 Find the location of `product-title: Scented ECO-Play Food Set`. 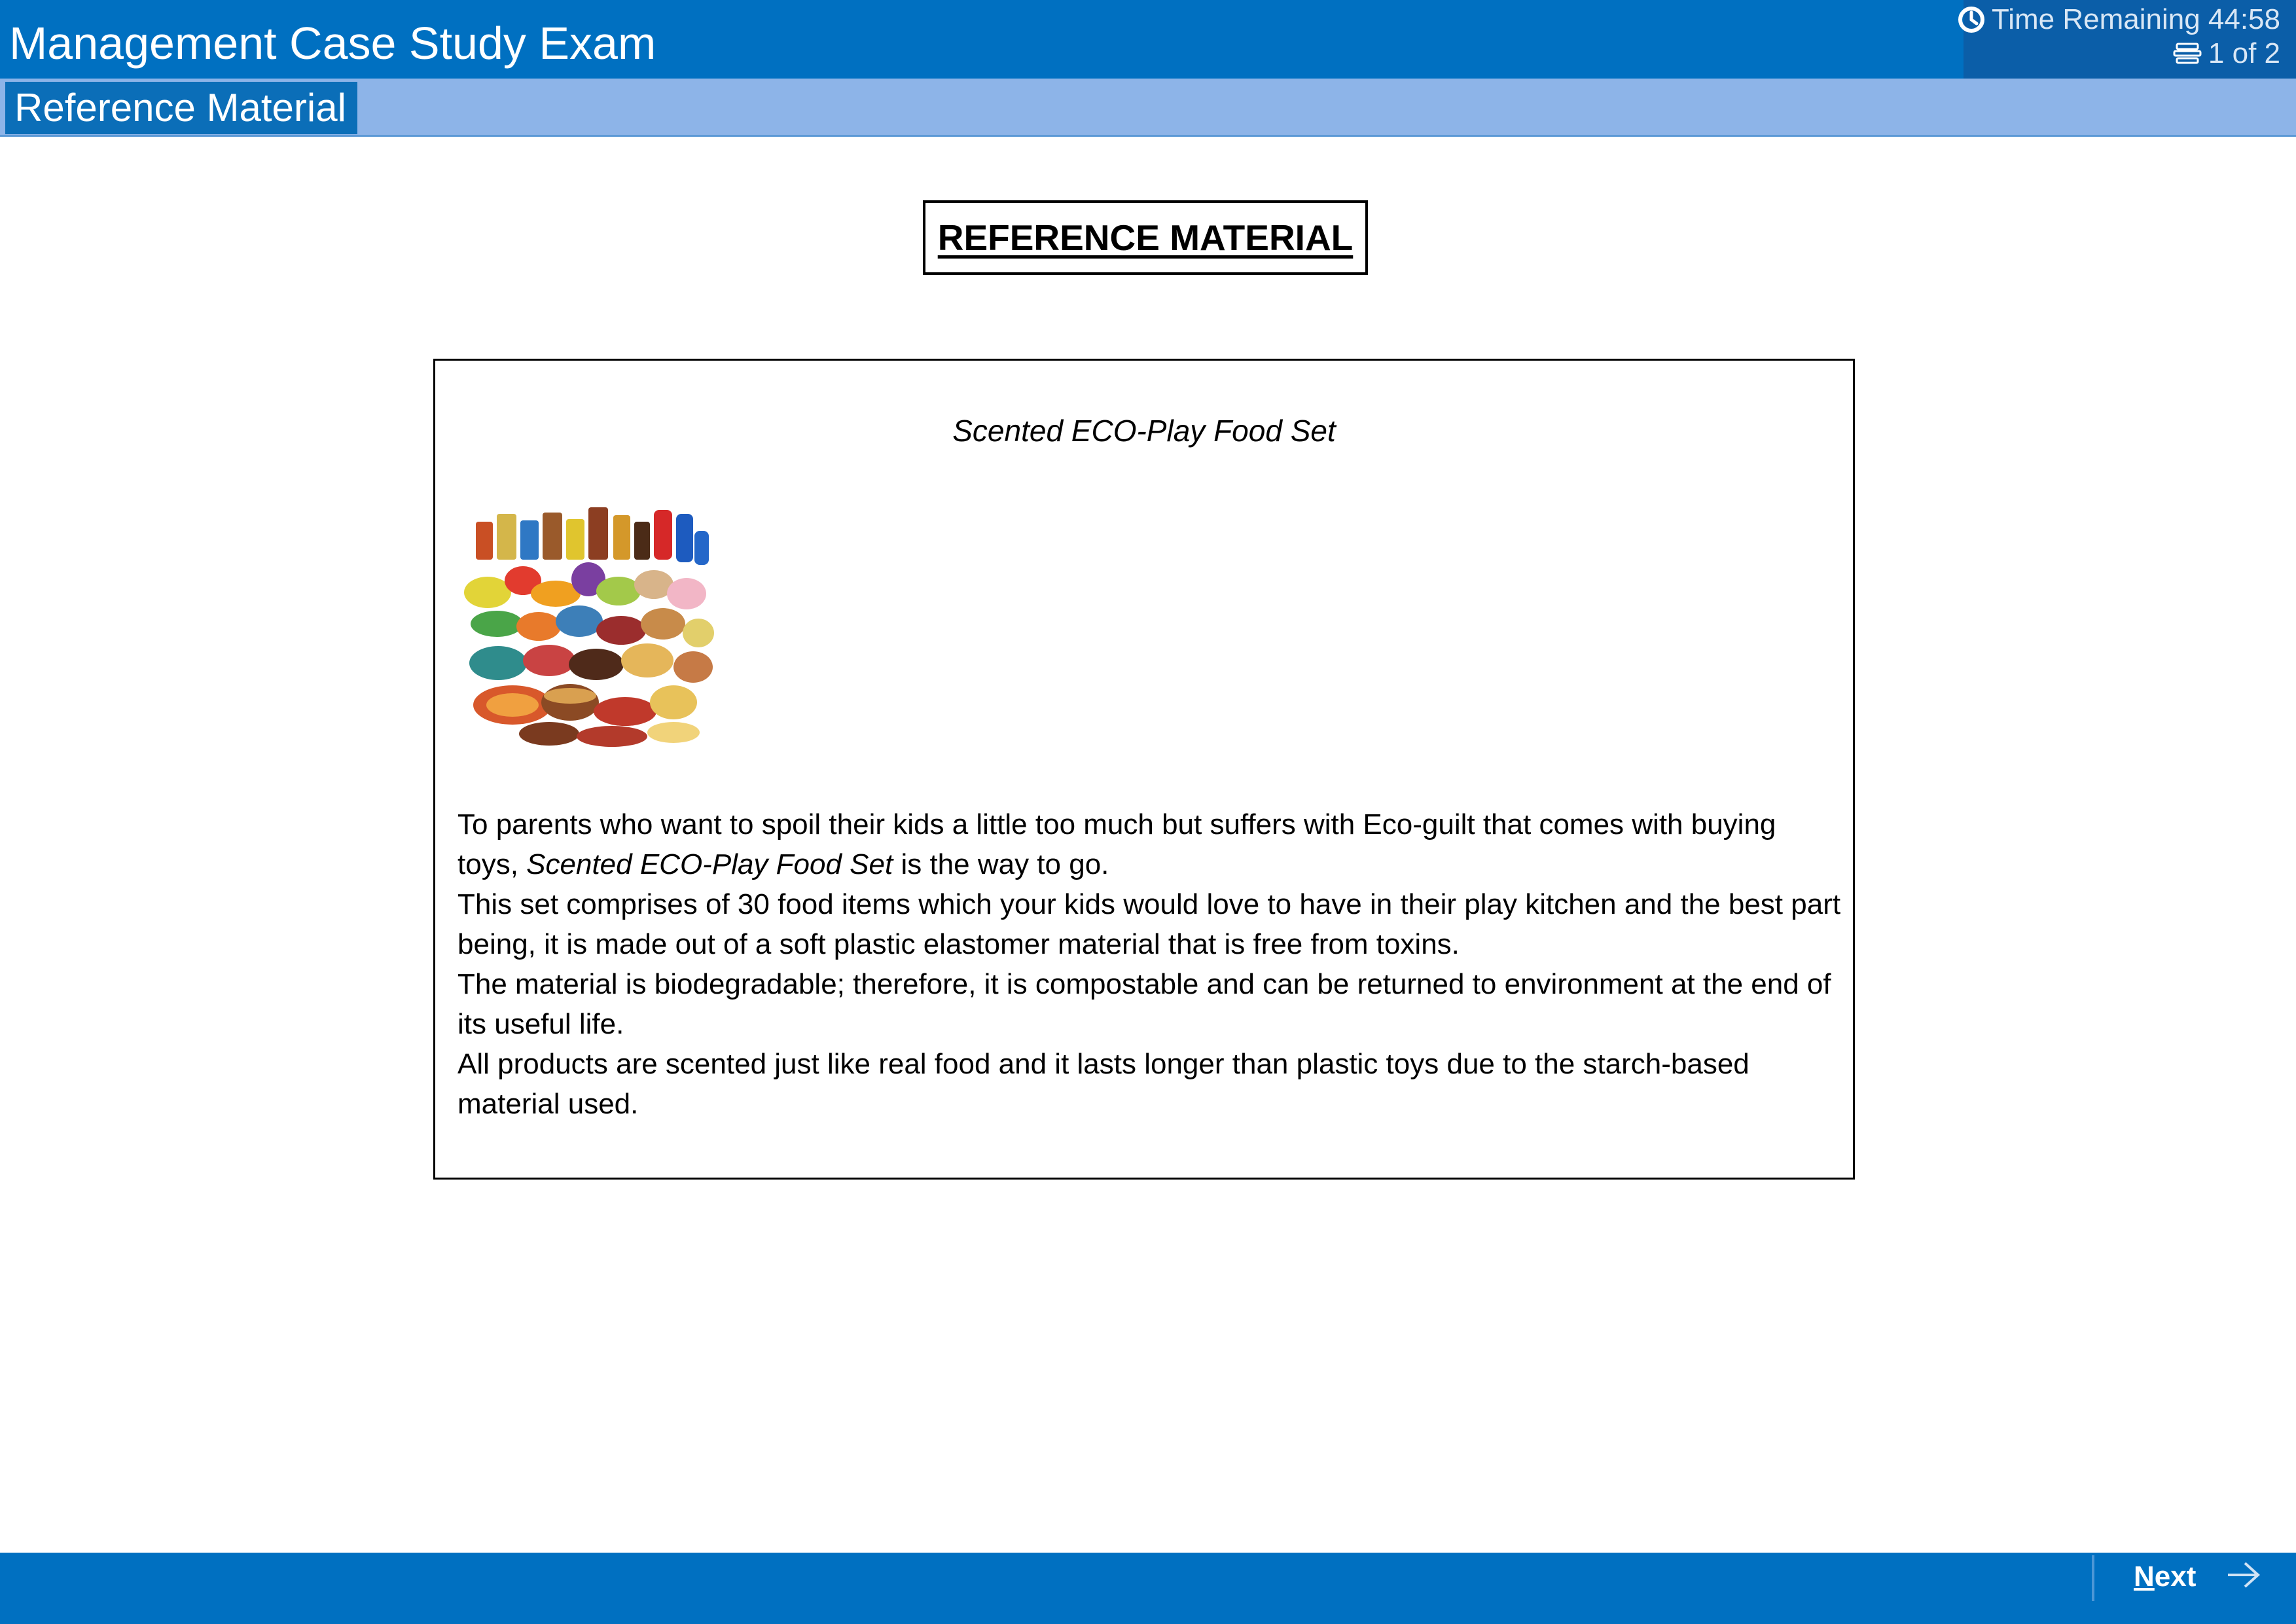

product-title: Scented ECO-Play Food Set is located at coordinates (1144, 431).